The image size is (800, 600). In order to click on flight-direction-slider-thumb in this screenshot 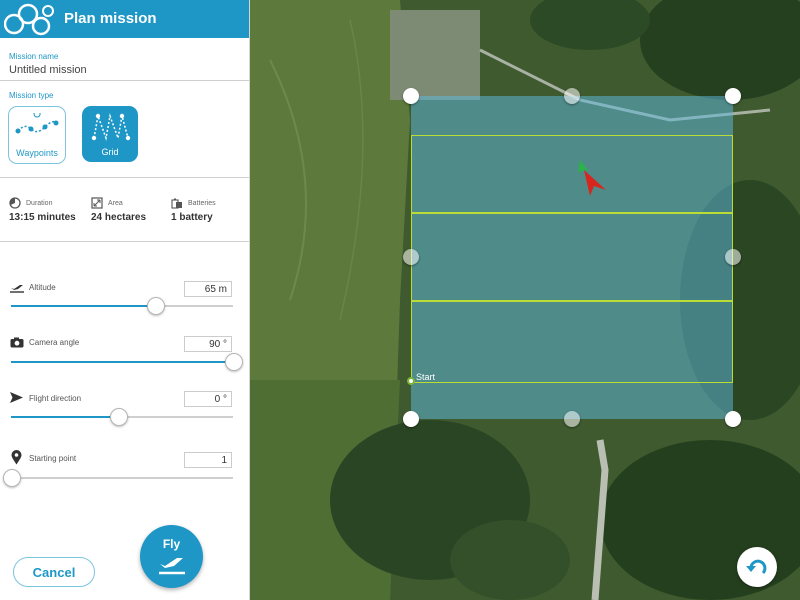, I will do `click(118, 417)`.